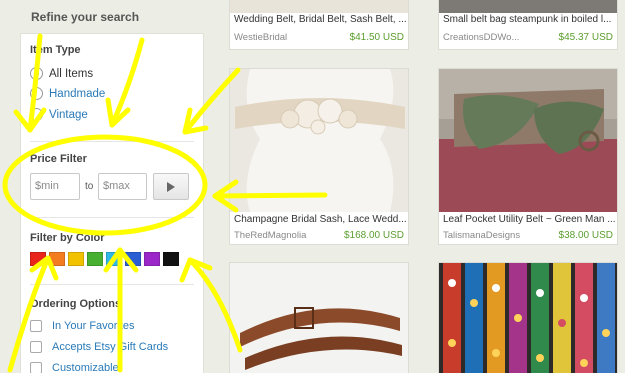 This screenshot has height=373, width=625. Describe the element at coordinates (85, 367) in the screenshot. I see `checkbox-label-customizable: Customizable` at that location.